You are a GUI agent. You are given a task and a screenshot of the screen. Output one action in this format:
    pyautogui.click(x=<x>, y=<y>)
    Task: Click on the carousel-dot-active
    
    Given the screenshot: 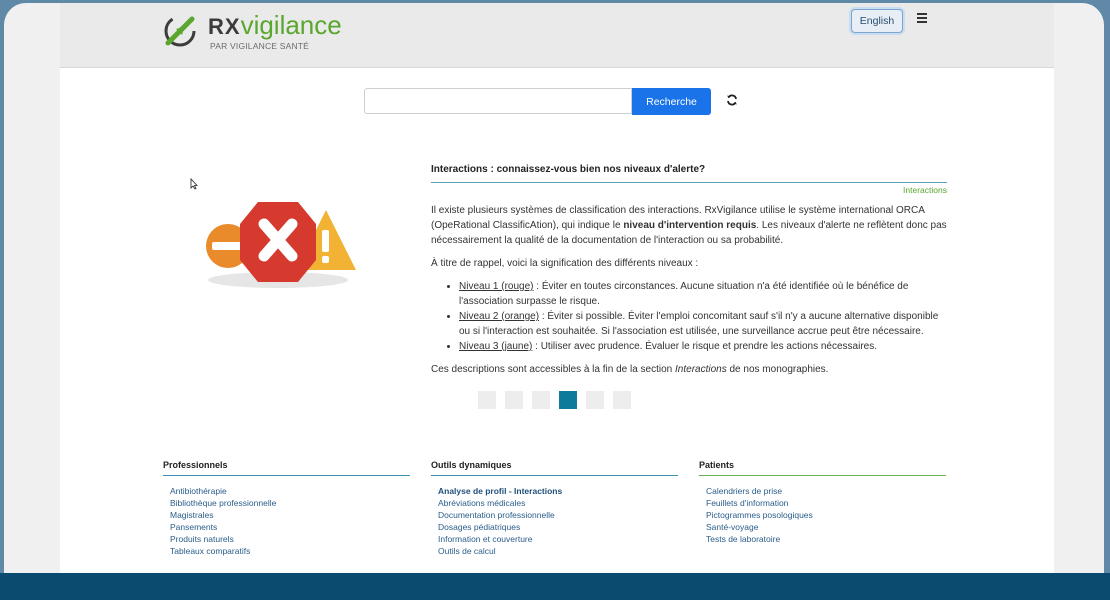 What is the action you would take?
    pyautogui.click(x=568, y=400)
    